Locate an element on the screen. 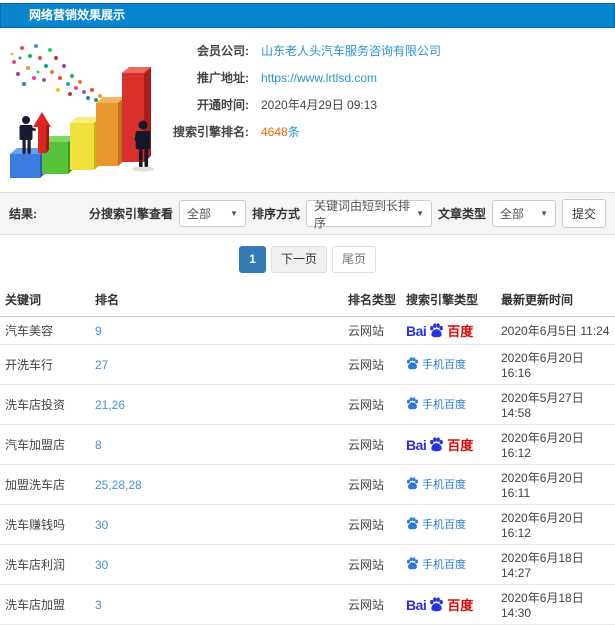 The height and width of the screenshot is (625, 615). rank-link: 25,28,28 is located at coordinates (118, 485).